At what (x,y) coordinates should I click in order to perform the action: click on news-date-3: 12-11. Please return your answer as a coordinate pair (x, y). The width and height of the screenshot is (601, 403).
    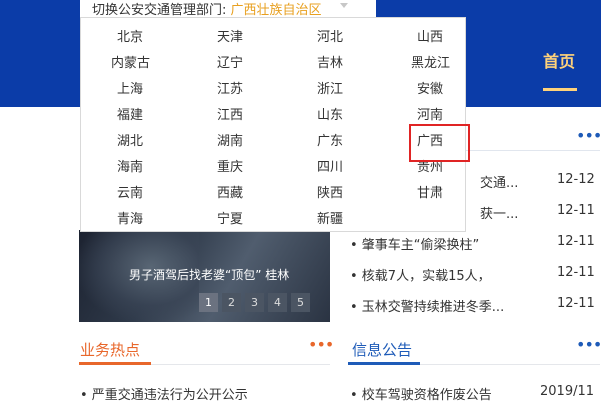
    Looking at the image, I should click on (576, 241).